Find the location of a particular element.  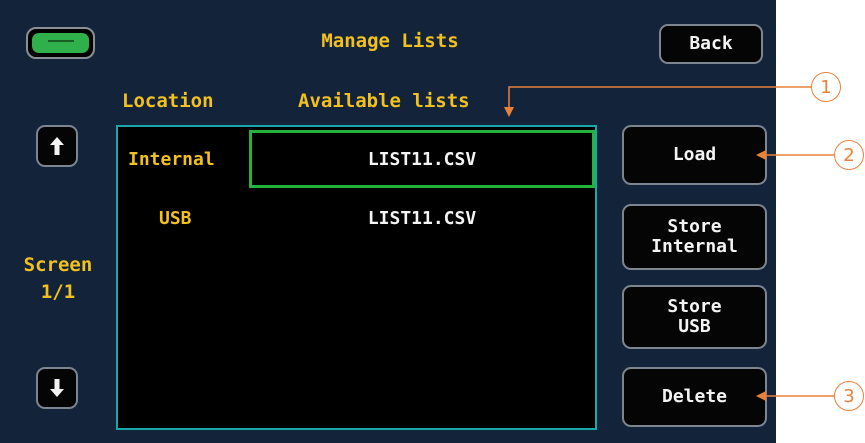

callout-1: 1 is located at coordinates (826, 87).